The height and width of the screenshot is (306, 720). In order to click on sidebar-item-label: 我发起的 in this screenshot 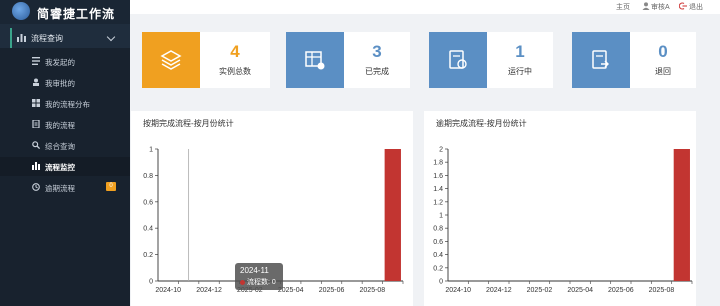, I will do `click(60, 62)`.